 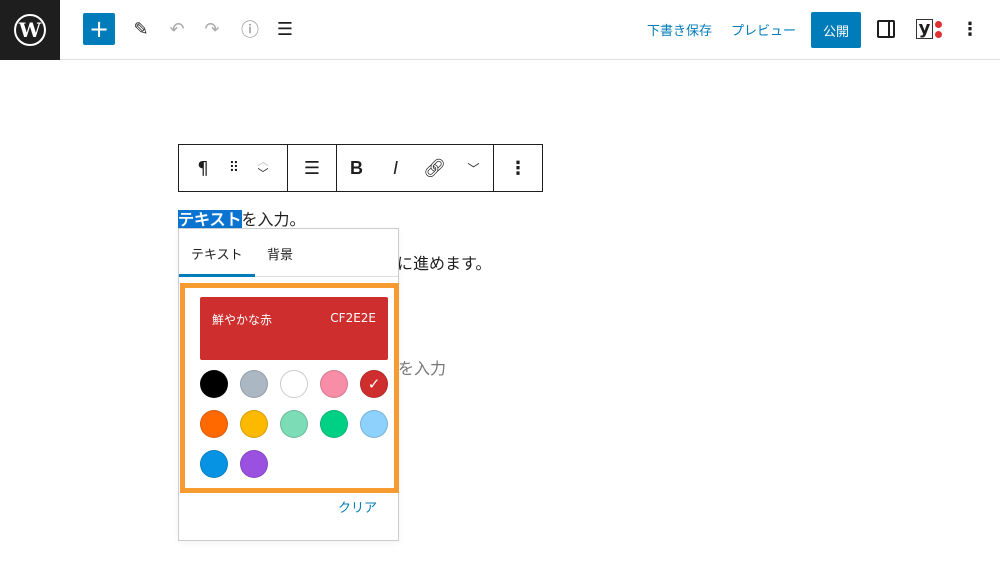 I want to click on wordpress-logo-button: W, so click(x=30, y=30).